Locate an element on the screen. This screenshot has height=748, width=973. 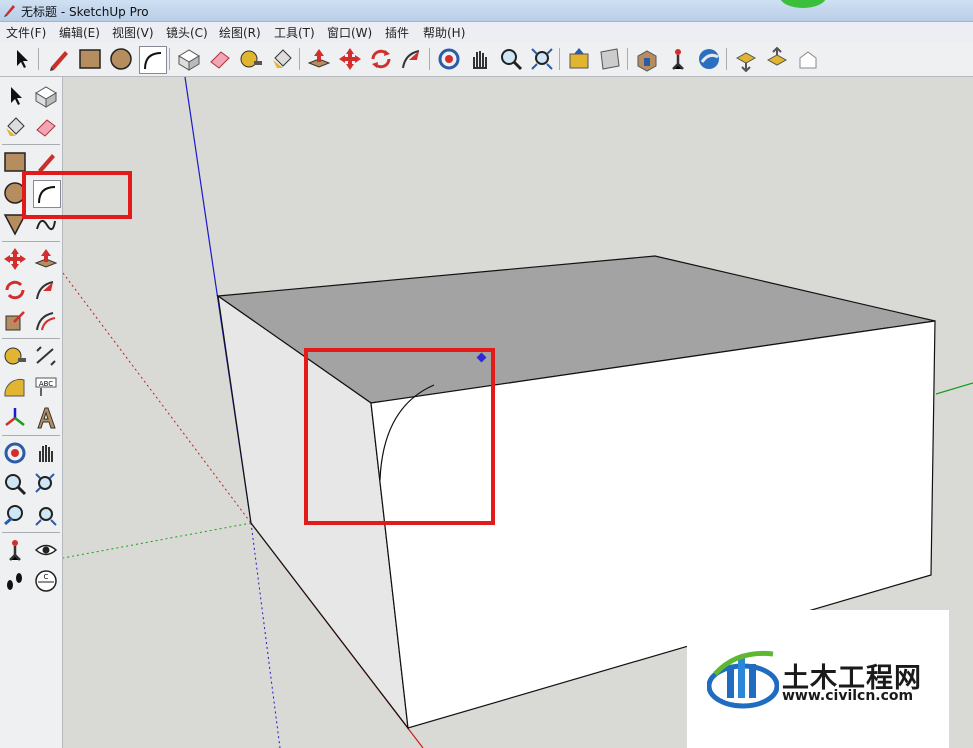
main-toolbar is located at coordinates (486, 59).